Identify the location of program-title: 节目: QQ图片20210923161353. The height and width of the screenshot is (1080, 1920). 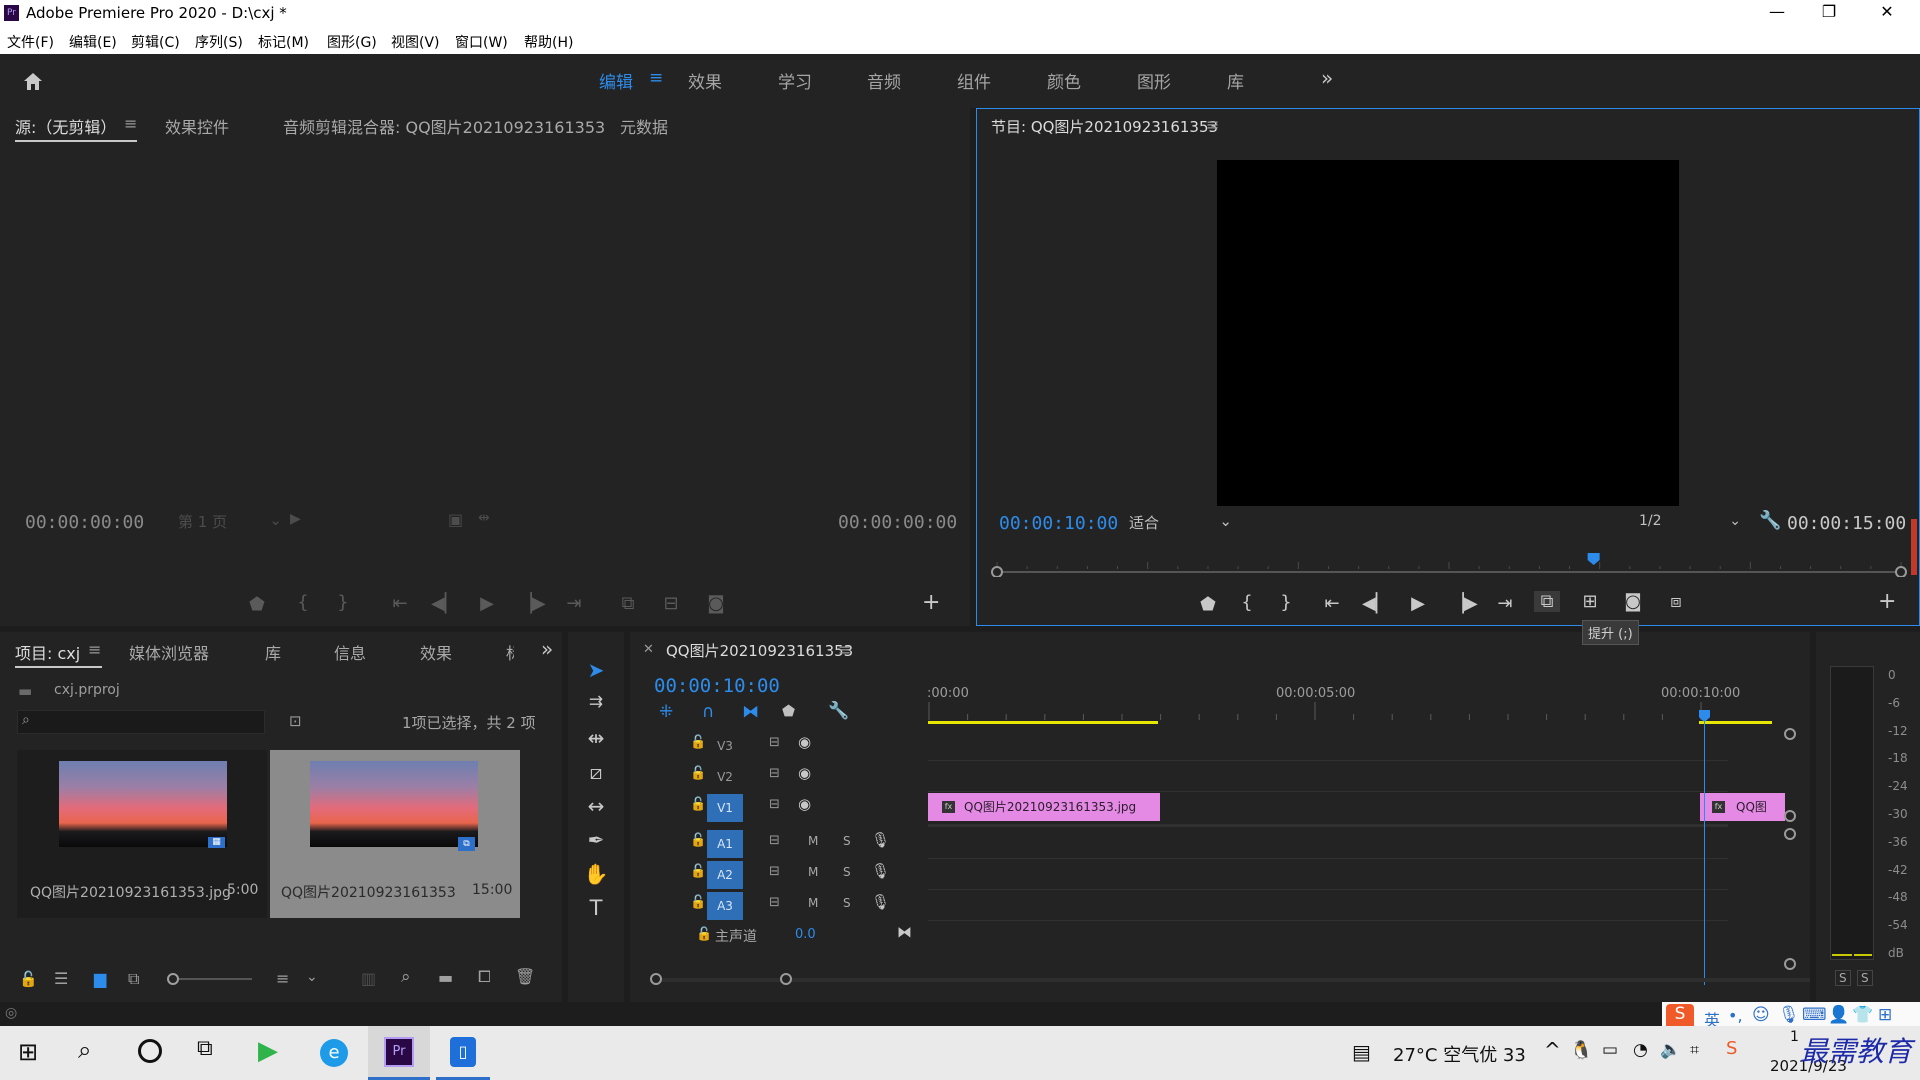
(1104, 126).